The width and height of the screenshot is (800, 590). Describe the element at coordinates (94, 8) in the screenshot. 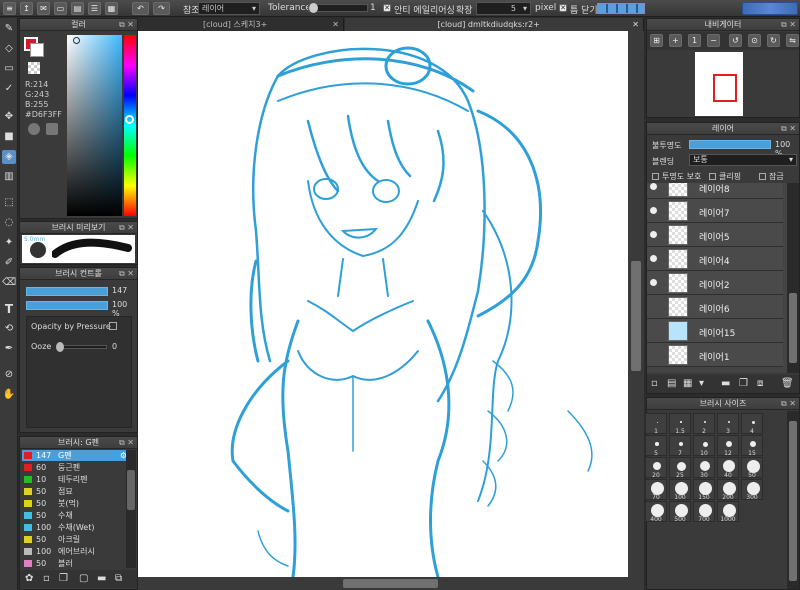

I see `list-icon: ☰` at that location.